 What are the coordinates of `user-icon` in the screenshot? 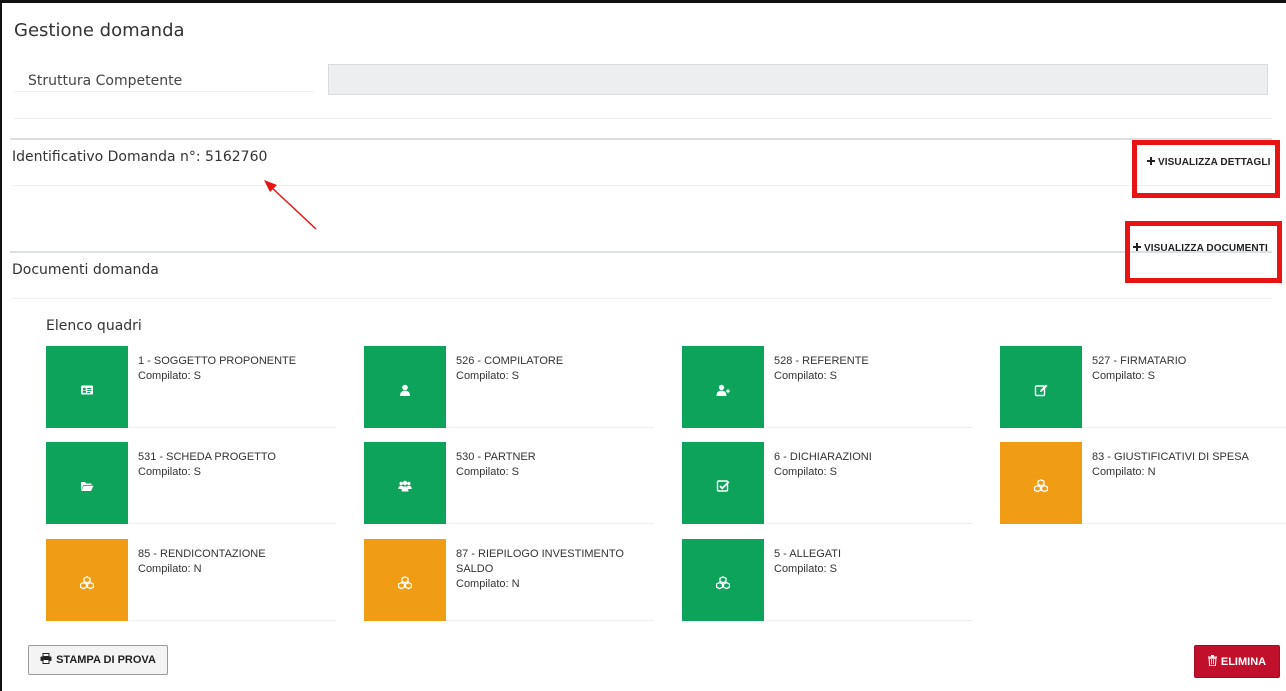 It's located at (405, 390).